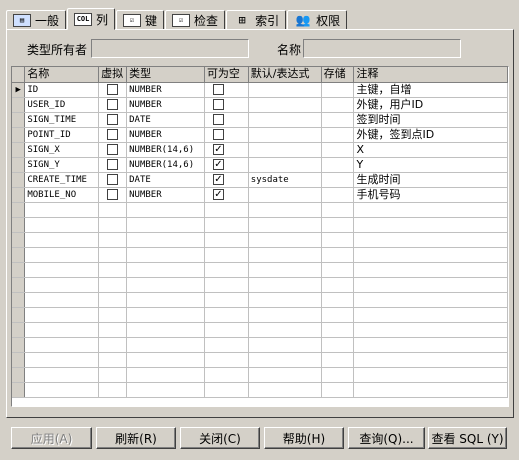  I want to click on cell-comment: 生成时间, so click(430, 180).